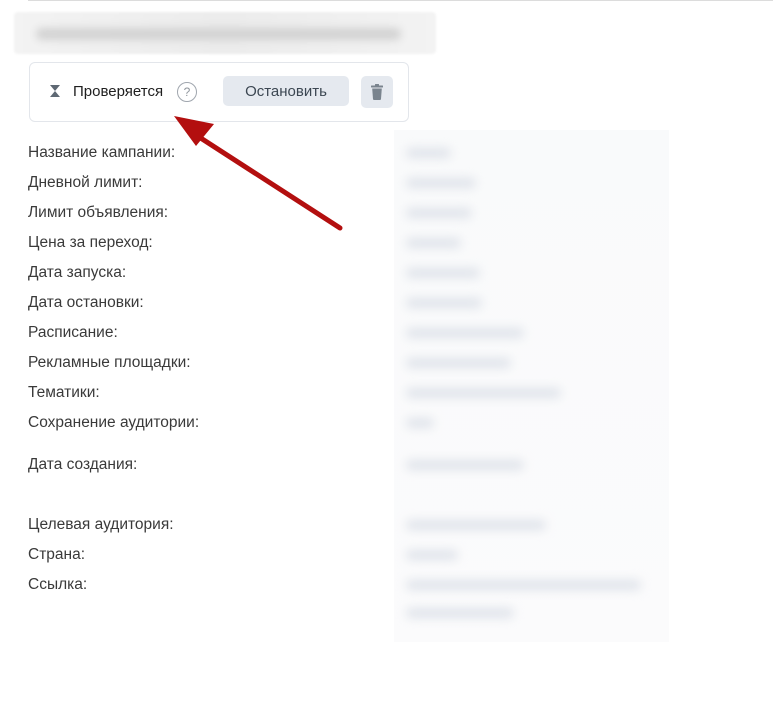 This screenshot has height=705, width=773. I want to click on top-divider, so click(400, 0).